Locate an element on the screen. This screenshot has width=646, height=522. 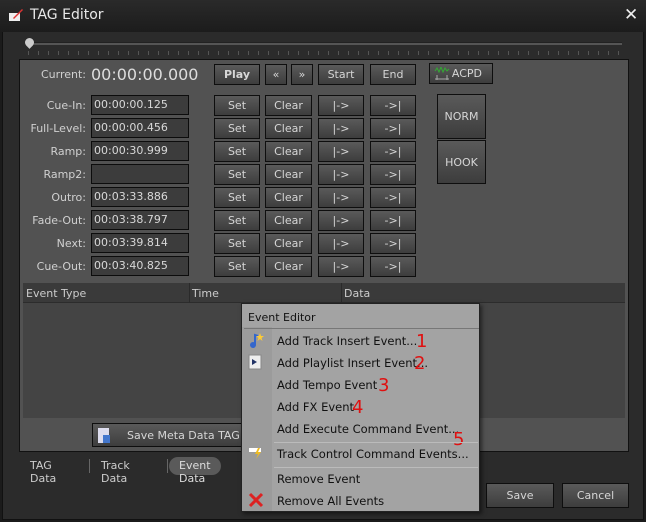
save-meta-data-tag-button: Save Meta Data TAG is located at coordinates (172, 435).